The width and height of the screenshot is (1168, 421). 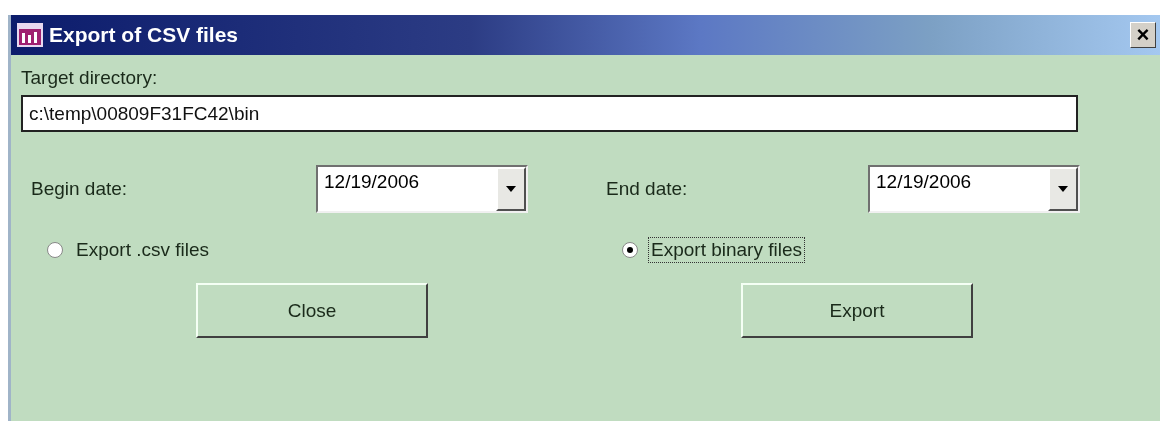 I want to click on directory-field: c:\temp\00809F31FC42\bin, so click(x=549, y=113).